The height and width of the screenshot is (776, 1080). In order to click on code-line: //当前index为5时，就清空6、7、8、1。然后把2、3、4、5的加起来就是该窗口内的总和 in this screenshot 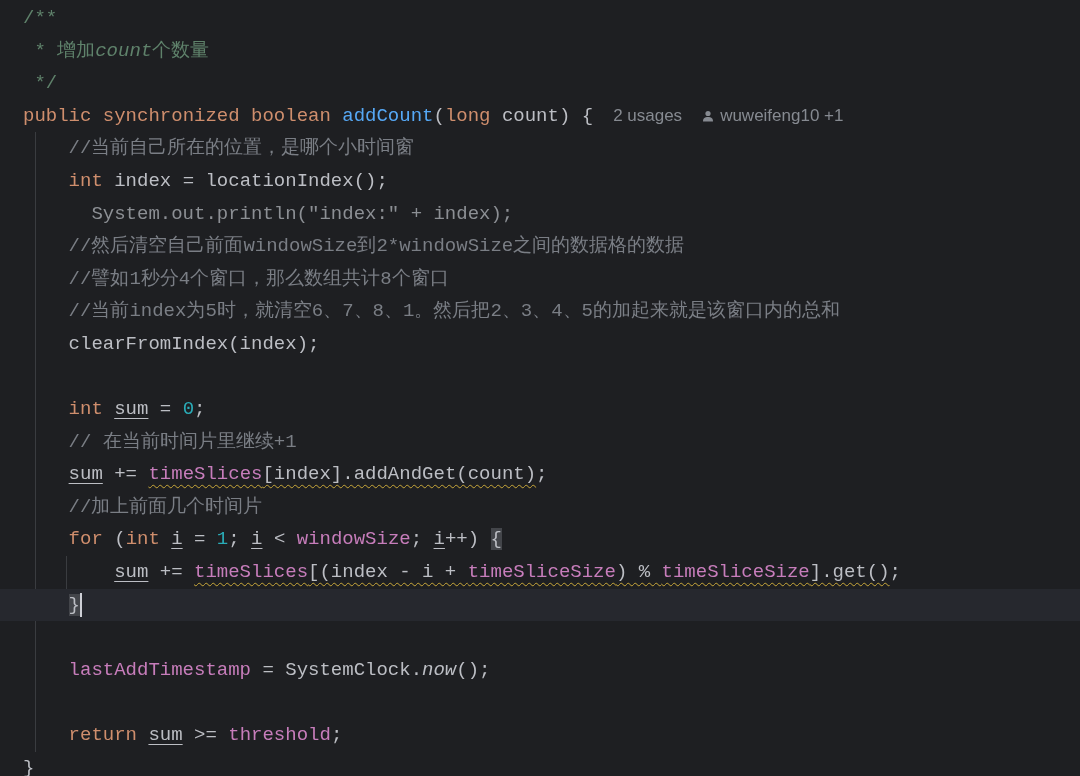, I will do `click(454, 311)`.